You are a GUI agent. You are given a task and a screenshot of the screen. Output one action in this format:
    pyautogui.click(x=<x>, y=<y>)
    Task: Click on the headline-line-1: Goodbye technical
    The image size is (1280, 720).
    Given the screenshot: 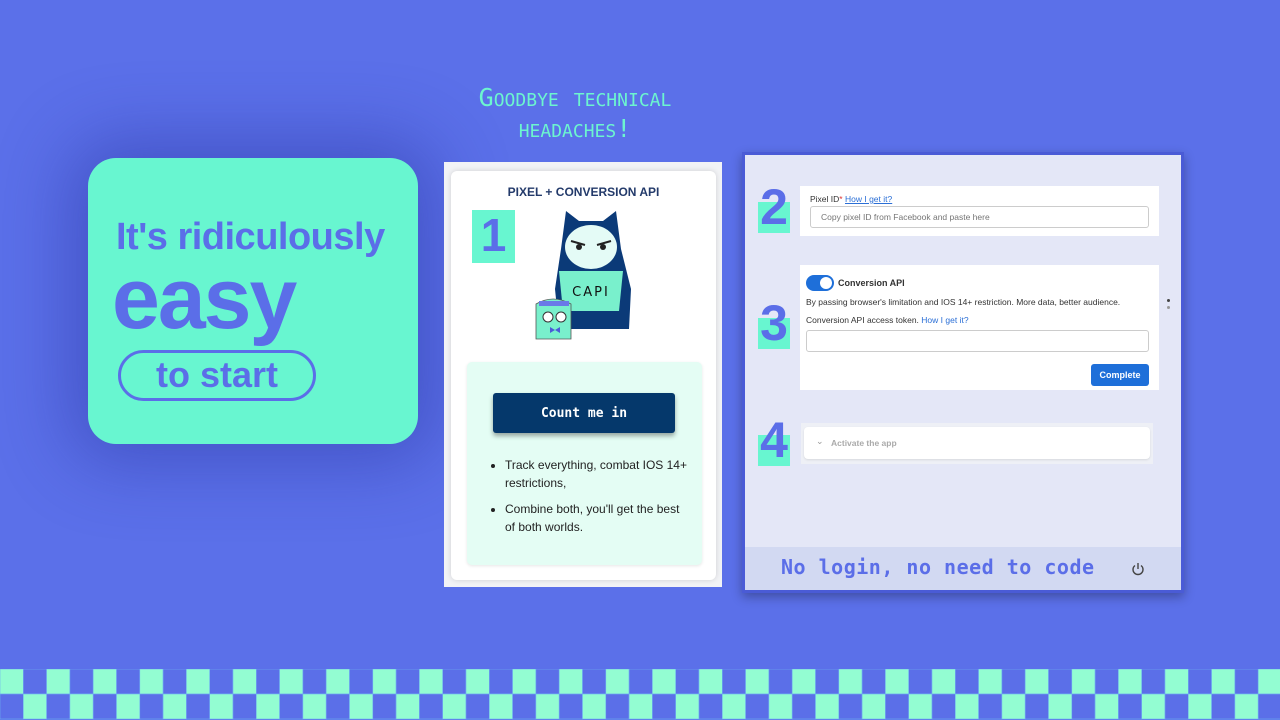 What is the action you would take?
    pyautogui.click(x=575, y=97)
    